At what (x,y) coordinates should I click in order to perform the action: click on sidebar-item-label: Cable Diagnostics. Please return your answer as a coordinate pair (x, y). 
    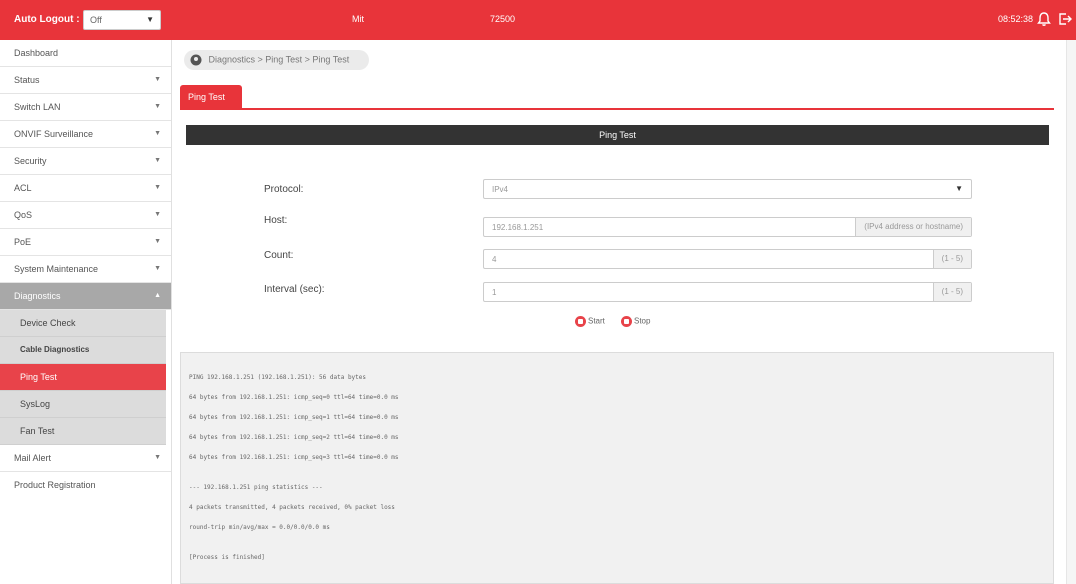
    Looking at the image, I should click on (55, 349).